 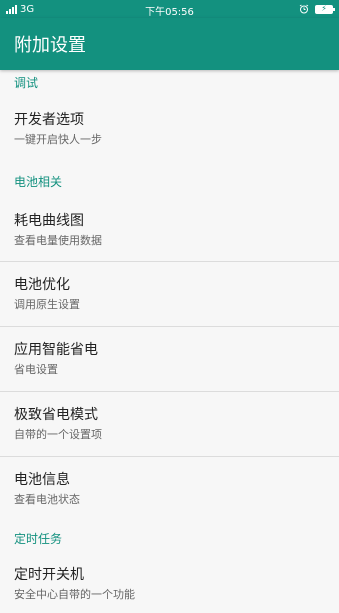 What do you see at coordinates (58, 434) in the screenshot?
I see `item-subtitle: 自带的一个设置项` at bounding box center [58, 434].